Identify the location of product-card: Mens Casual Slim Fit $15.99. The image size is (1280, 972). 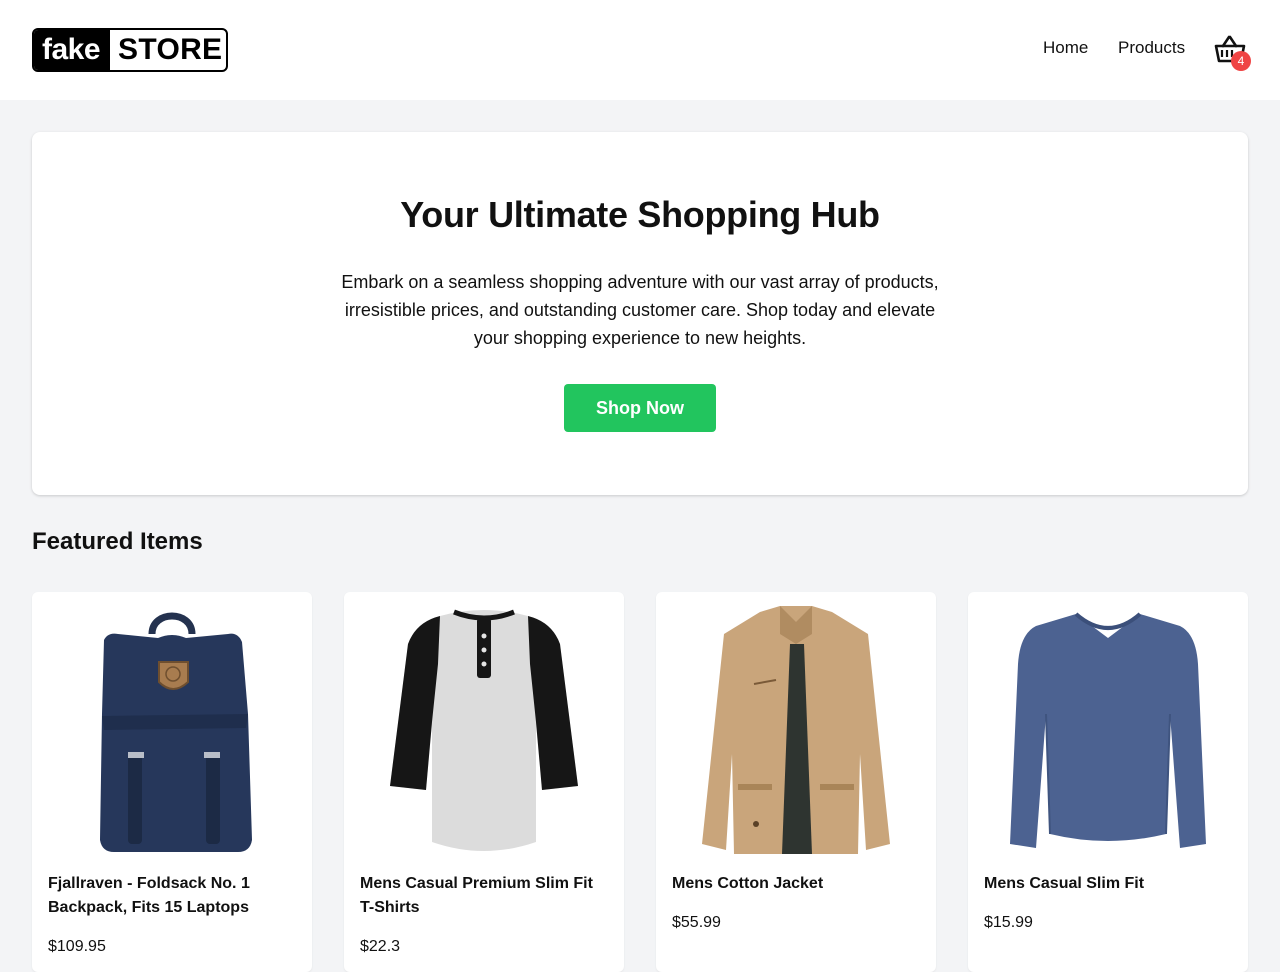
(1108, 782).